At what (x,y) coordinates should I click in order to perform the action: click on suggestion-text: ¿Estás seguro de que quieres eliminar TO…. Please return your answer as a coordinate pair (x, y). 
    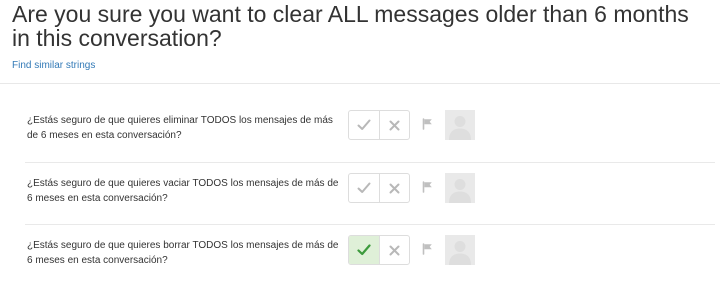
    Looking at the image, I should click on (180, 128).